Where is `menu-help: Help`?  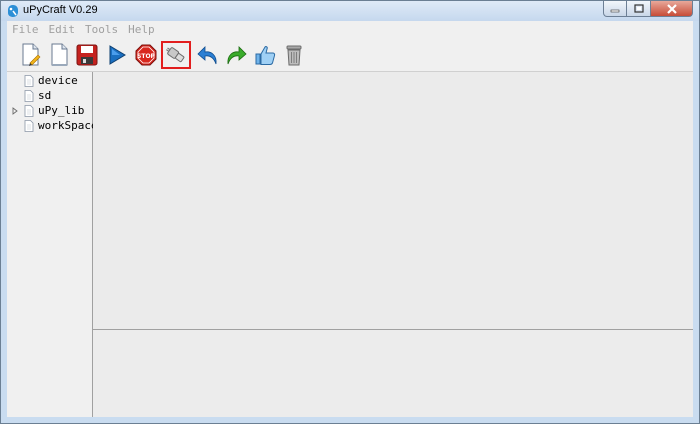
menu-help: Help is located at coordinates (141, 29).